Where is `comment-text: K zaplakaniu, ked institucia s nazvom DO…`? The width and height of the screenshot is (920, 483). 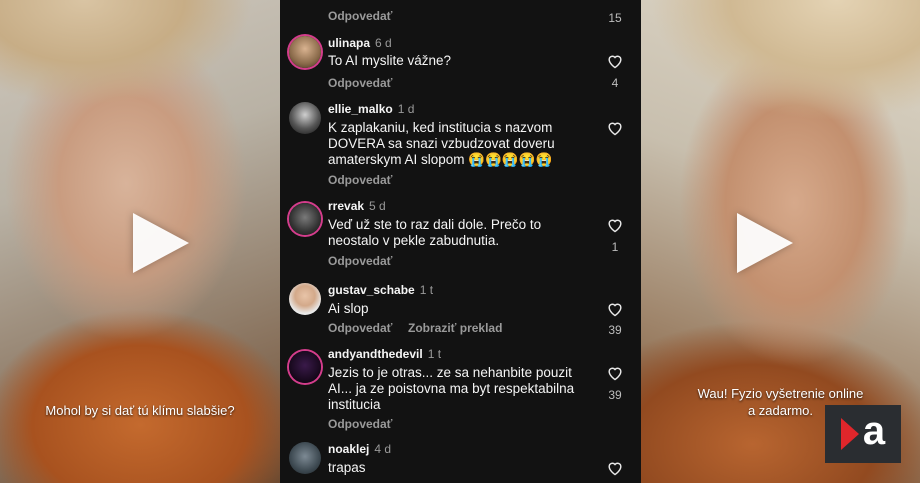 comment-text: K zaplakaniu, ked institucia s nazvom DO… is located at coordinates (441, 143).